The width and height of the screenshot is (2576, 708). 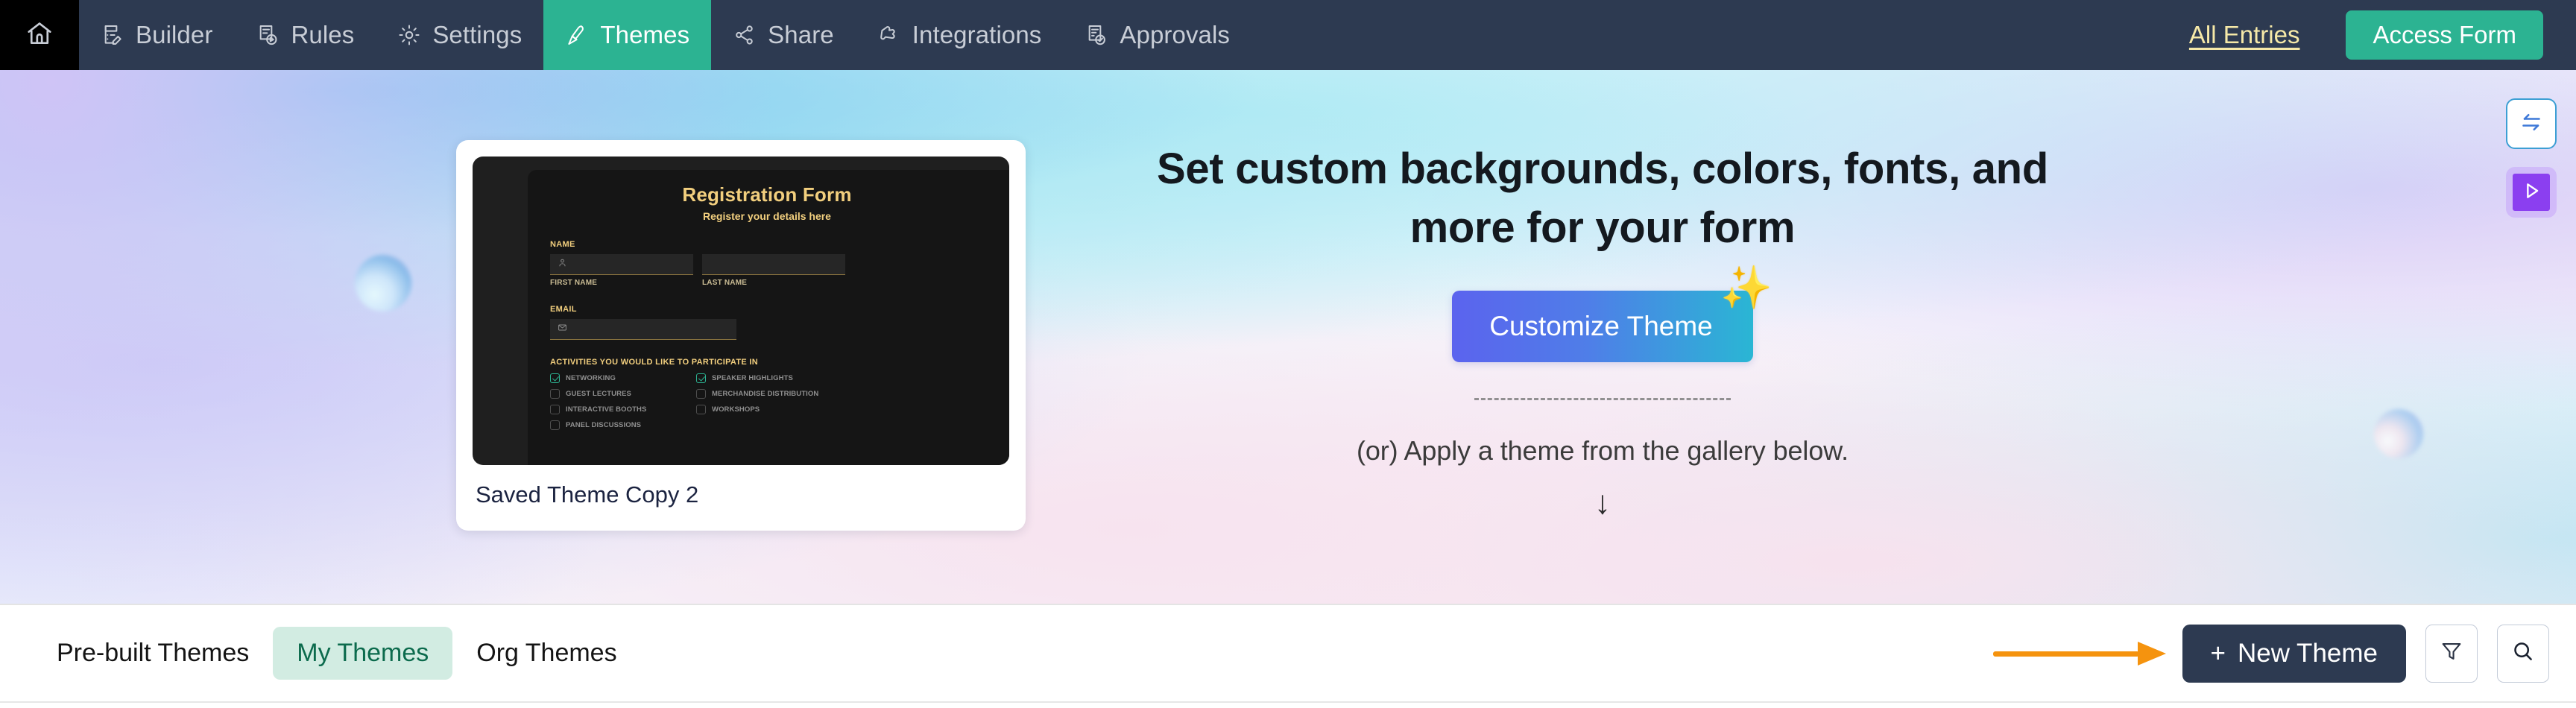 What do you see at coordinates (577, 35) in the screenshot?
I see `brush-icon` at bounding box center [577, 35].